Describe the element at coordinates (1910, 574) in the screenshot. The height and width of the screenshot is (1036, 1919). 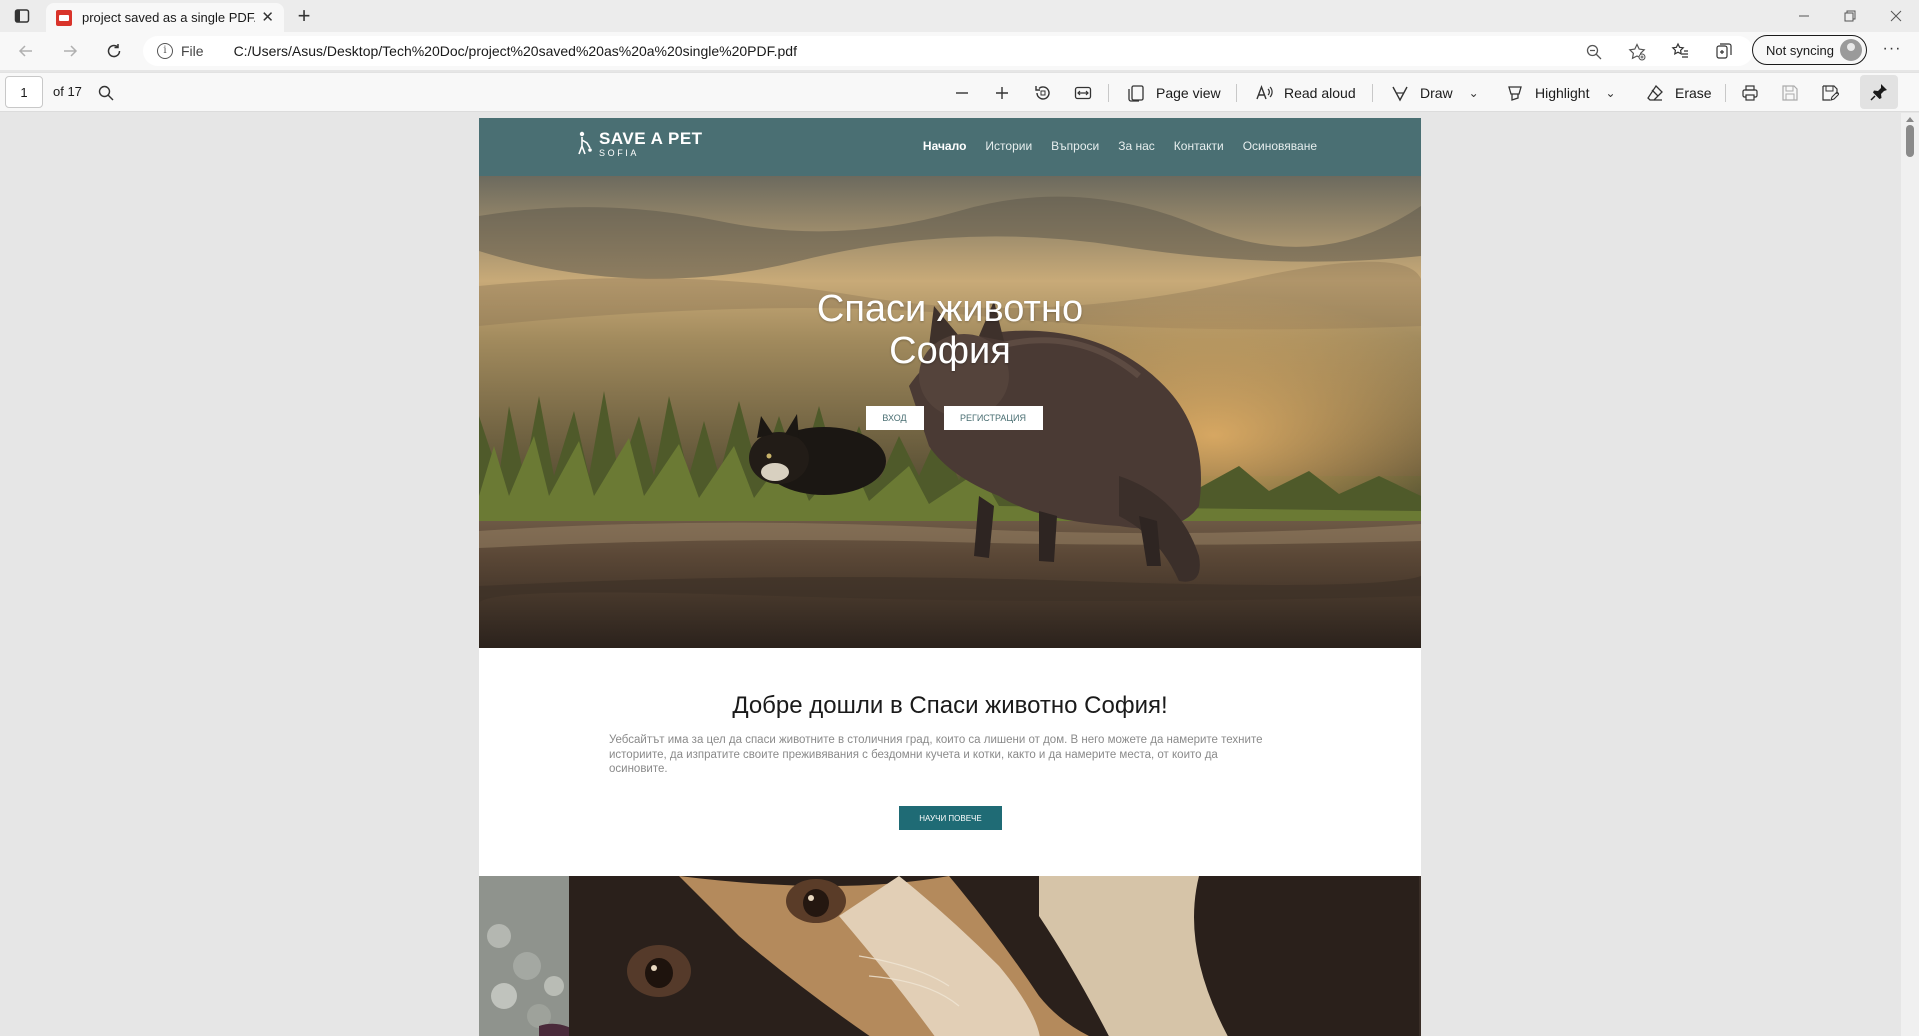
I see `vertical-scrollbar` at that location.